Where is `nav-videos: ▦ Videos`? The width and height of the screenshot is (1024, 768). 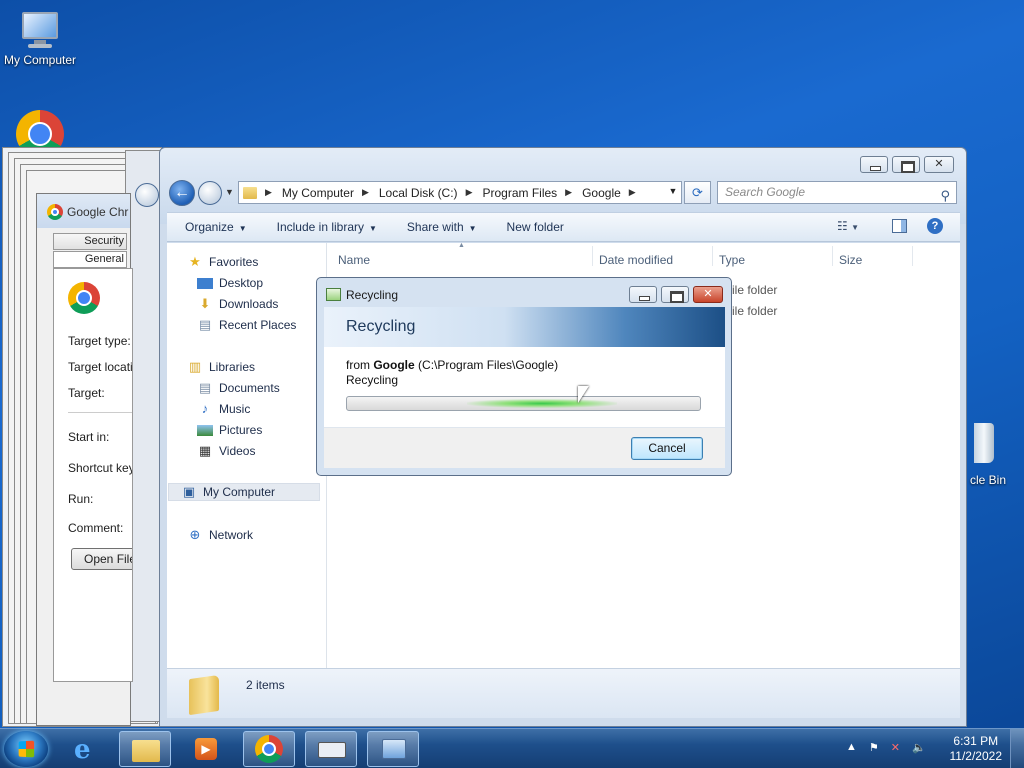
nav-videos: ▦ Videos is located at coordinates (226, 451).